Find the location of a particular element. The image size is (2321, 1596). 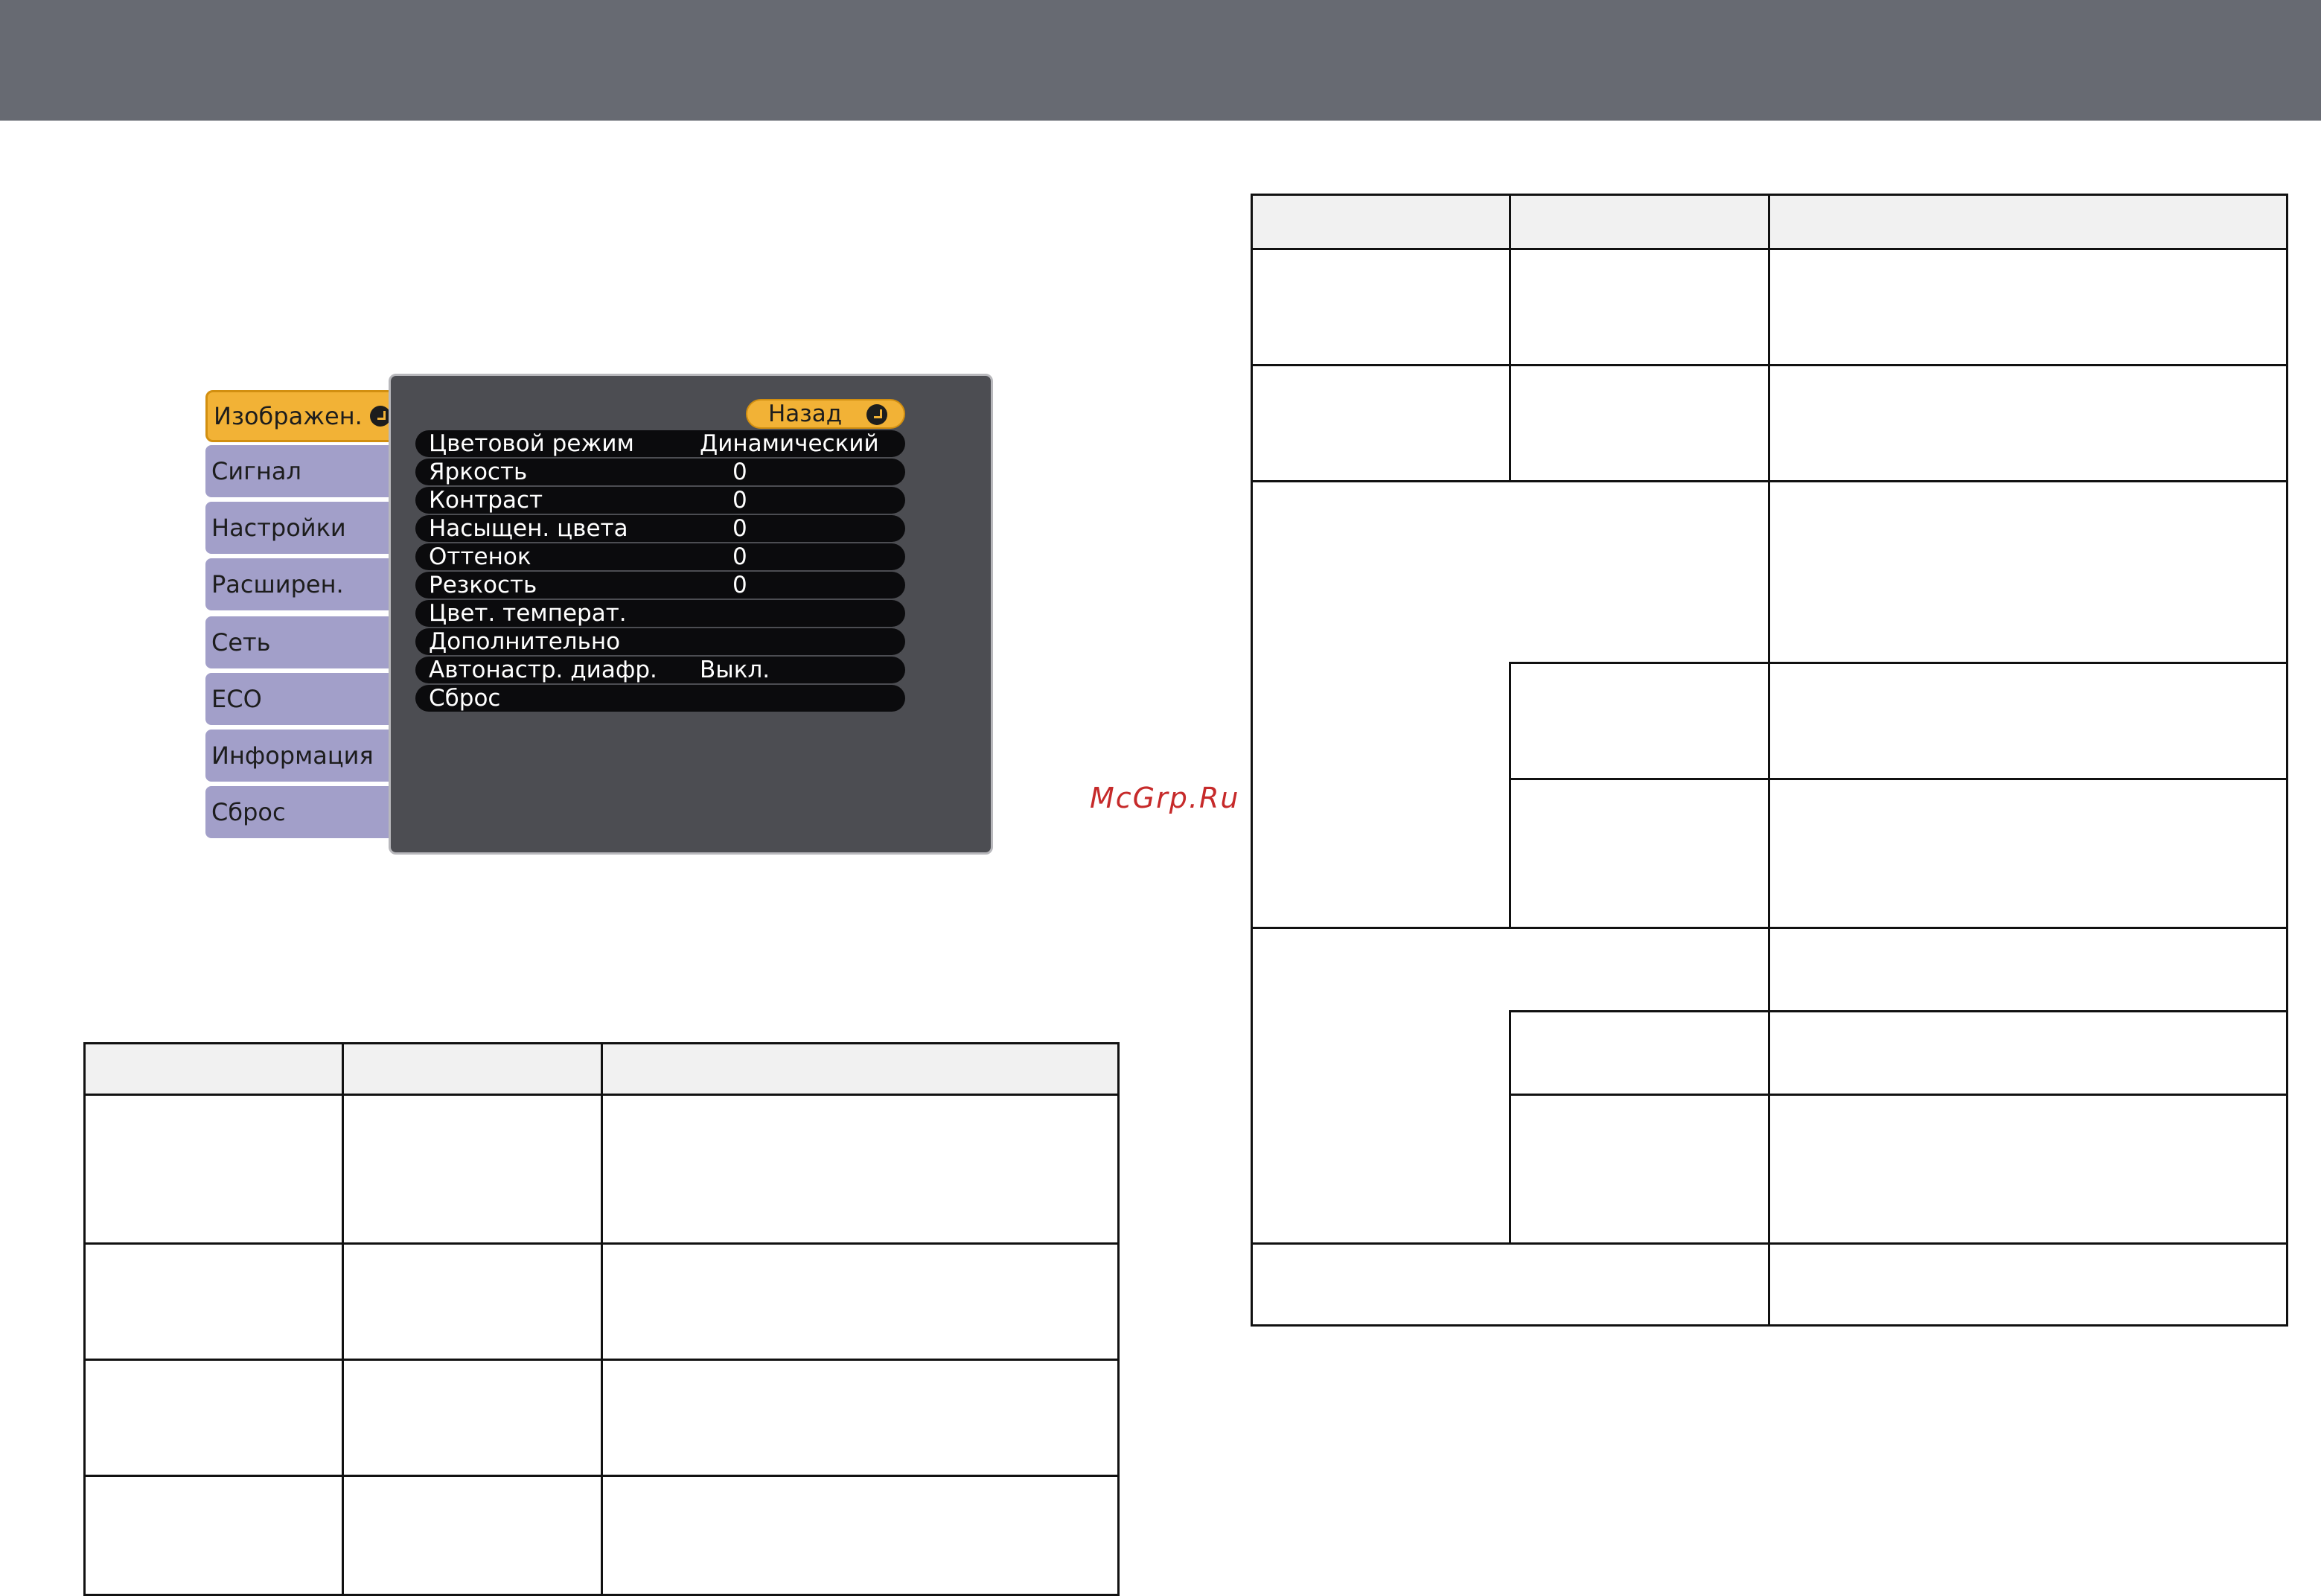

tab-image: Изображен. is located at coordinates (302, 416).